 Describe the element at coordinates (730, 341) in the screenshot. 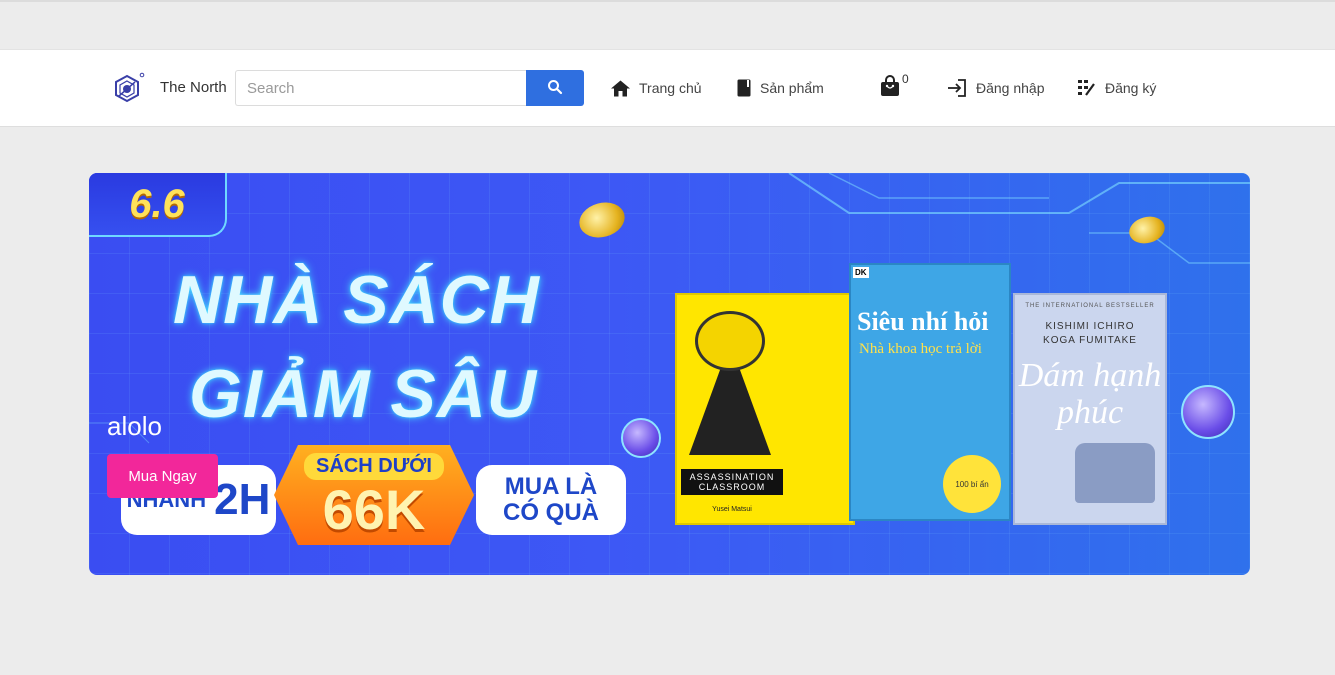

I see `book-cover-face` at that location.